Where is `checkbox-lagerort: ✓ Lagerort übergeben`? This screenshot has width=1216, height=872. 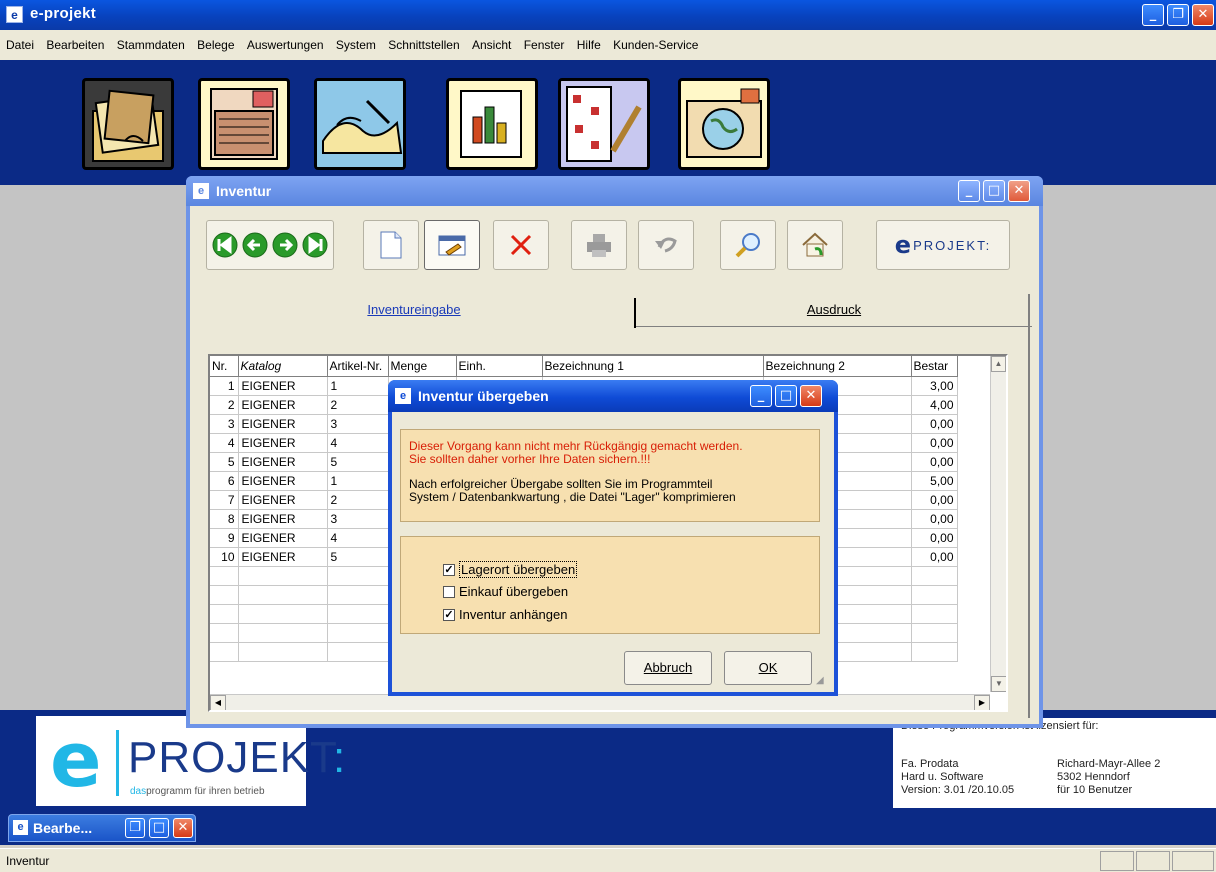
checkbox-lagerort: ✓ Lagerort übergeben is located at coordinates (510, 569).